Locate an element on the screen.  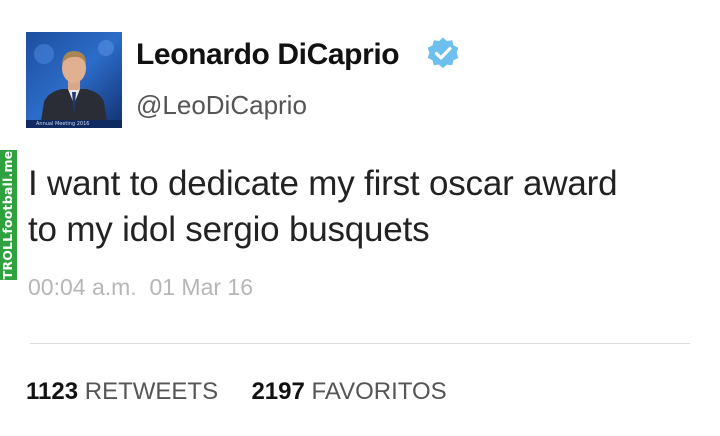
favorites-label: FAVORITOS is located at coordinates (379, 391).